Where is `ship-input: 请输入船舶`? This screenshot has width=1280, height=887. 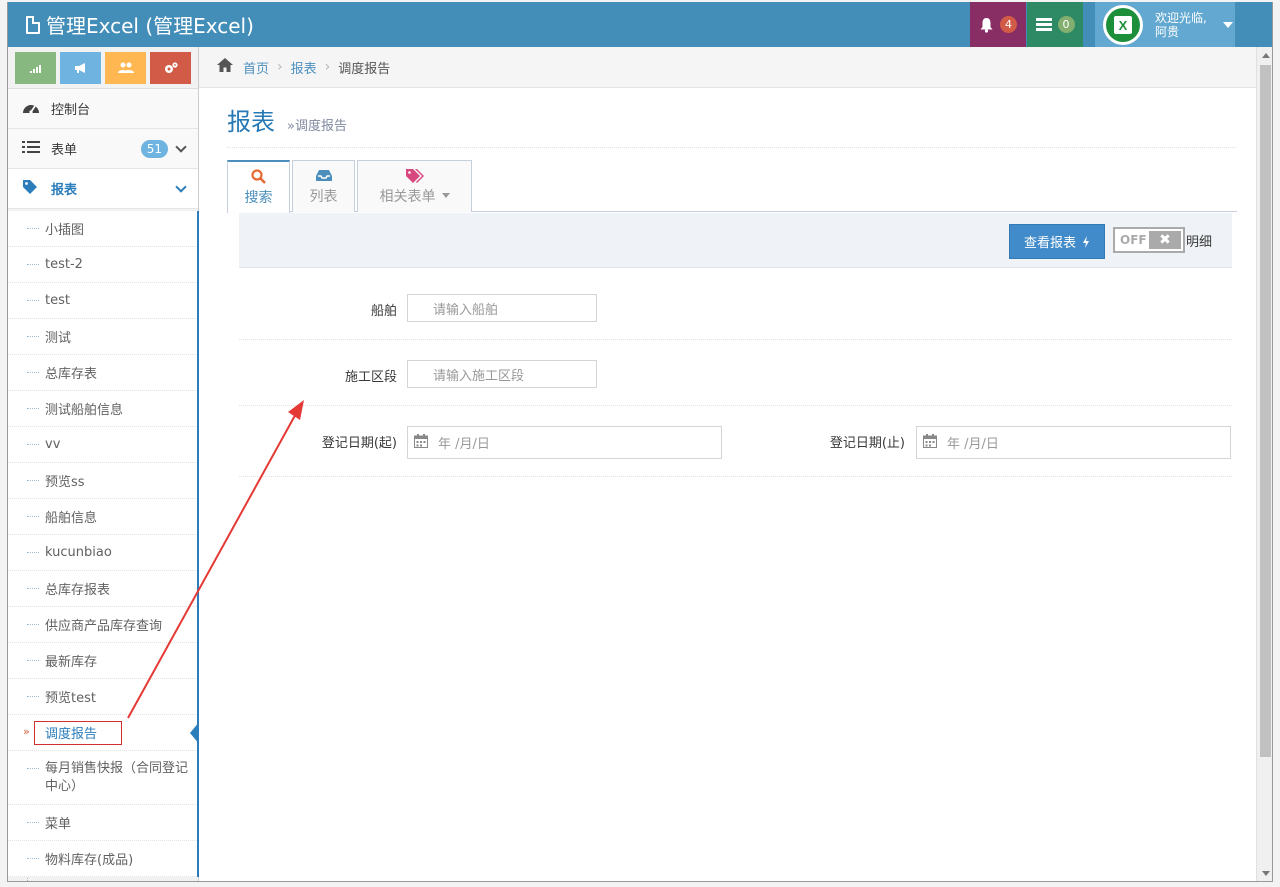 ship-input: 请输入船舶 is located at coordinates (502, 308).